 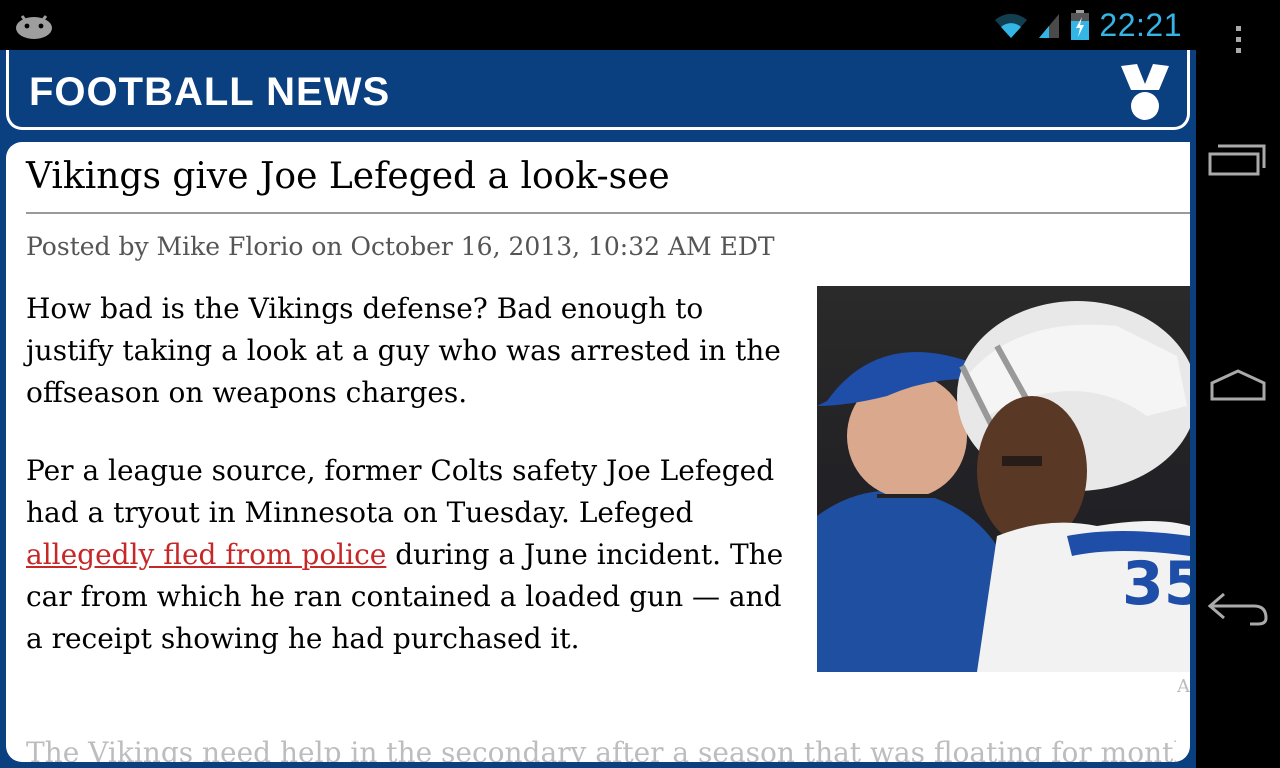 What do you see at coordinates (1145, 91) in the screenshot?
I see `shield-logo-icon` at bounding box center [1145, 91].